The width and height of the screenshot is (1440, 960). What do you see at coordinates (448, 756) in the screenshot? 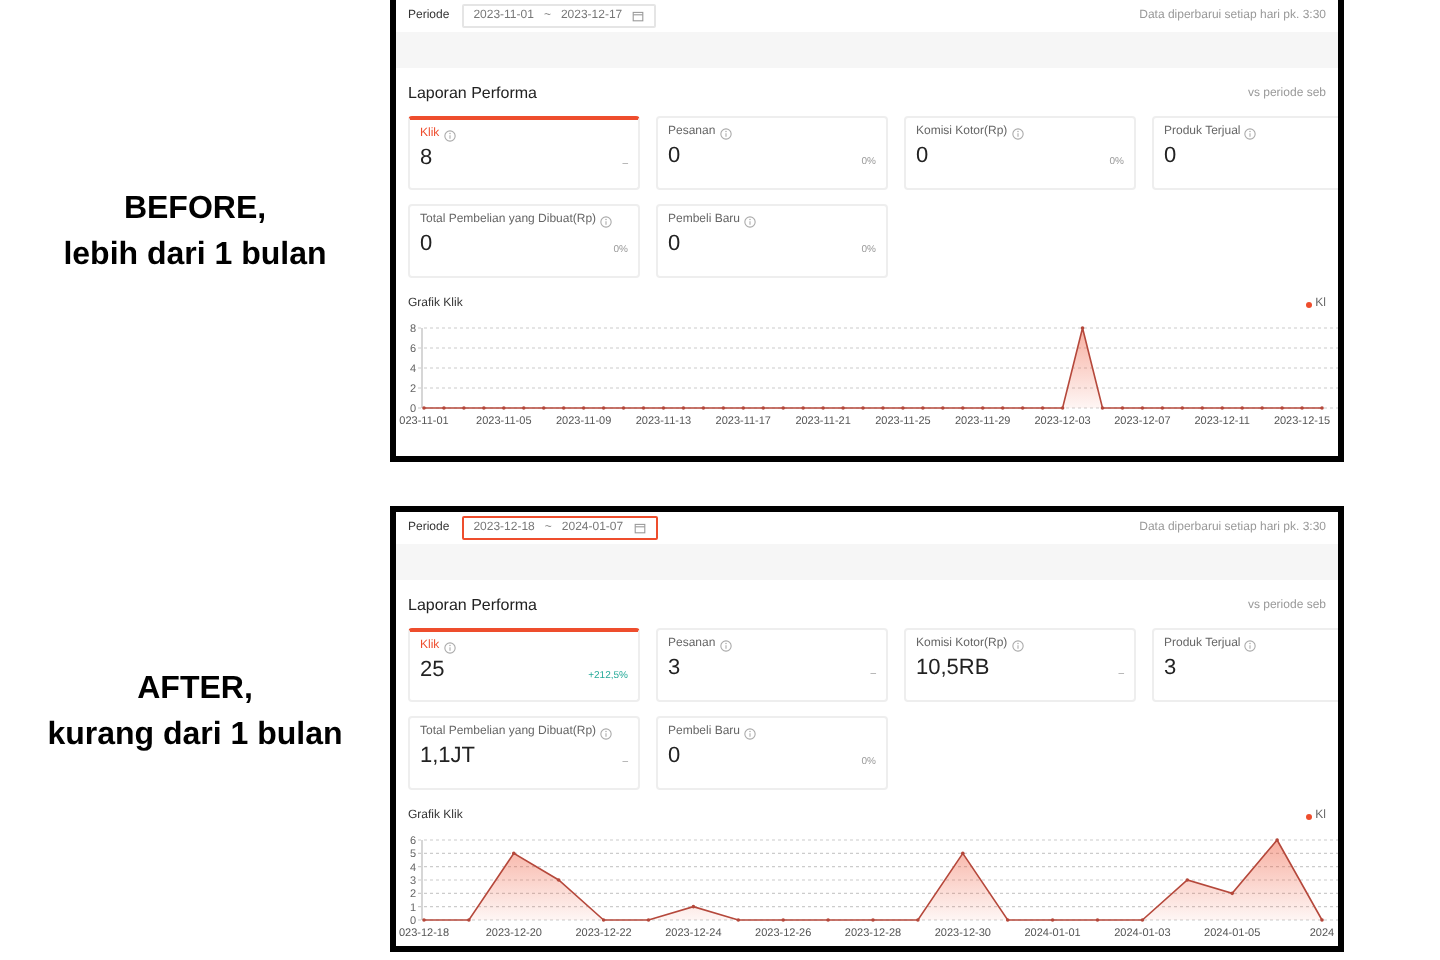
I see `metric-value: 1,1JT` at bounding box center [448, 756].